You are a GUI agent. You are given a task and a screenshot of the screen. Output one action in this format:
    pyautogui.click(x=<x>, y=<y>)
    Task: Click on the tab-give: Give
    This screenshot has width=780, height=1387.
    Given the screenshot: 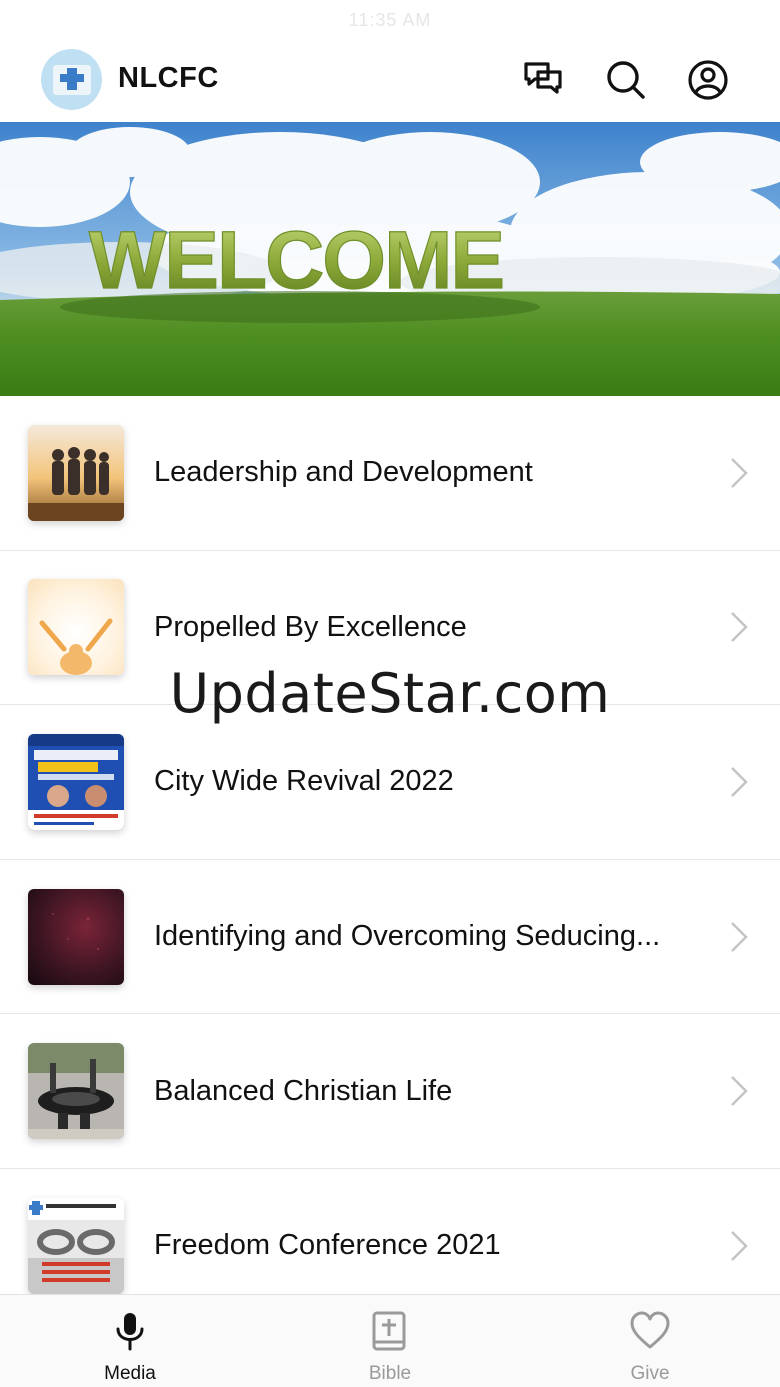 What is the action you would take?
    pyautogui.click(x=650, y=1341)
    